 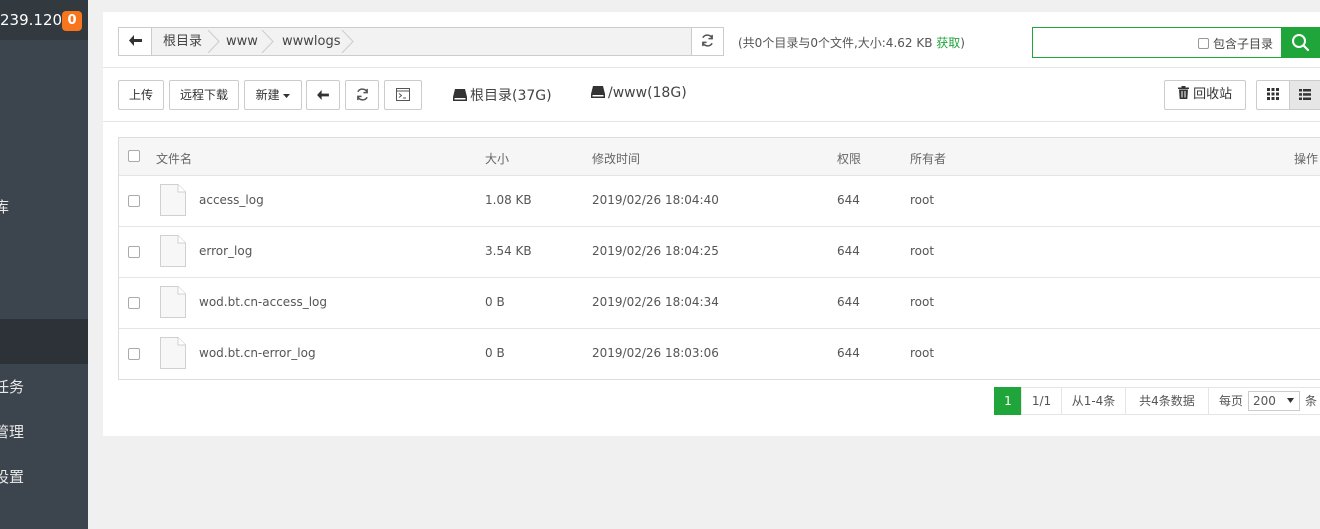 I want to click on file-size: 1.08 KB, so click(x=508, y=200).